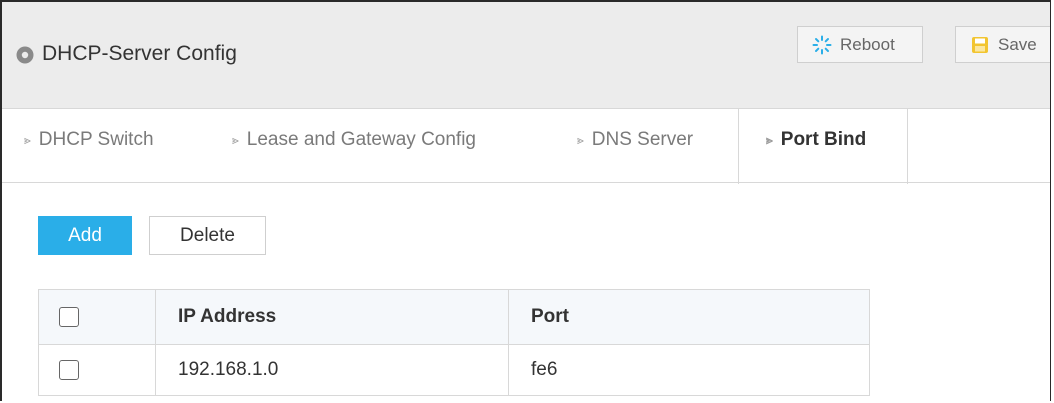 This screenshot has width=1054, height=403. What do you see at coordinates (526, 182) in the screenshot?
I see `tab-bar-divider` at bounding box center [526, 182].